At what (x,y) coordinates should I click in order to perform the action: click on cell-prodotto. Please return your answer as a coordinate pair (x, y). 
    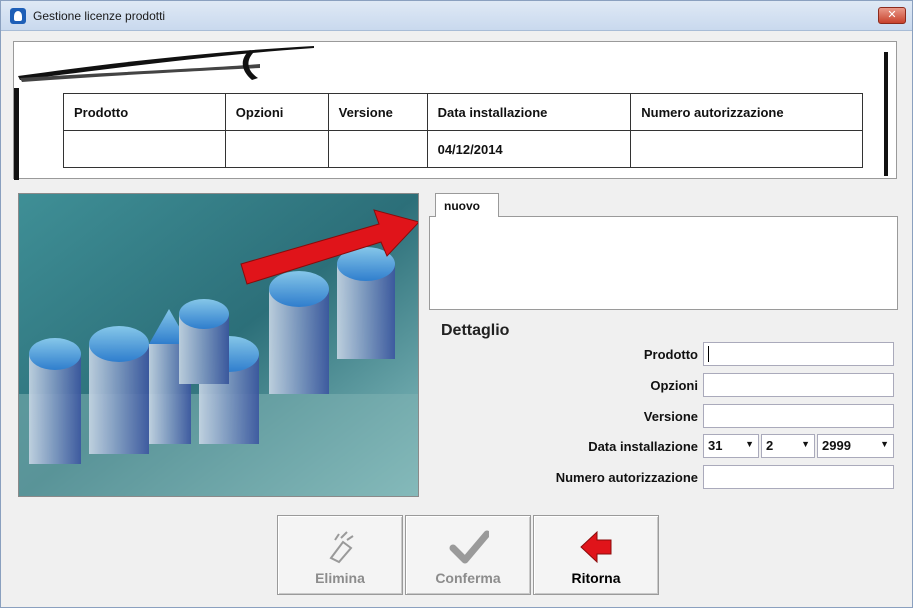
    Looking at the image, I should click on (144, 149).